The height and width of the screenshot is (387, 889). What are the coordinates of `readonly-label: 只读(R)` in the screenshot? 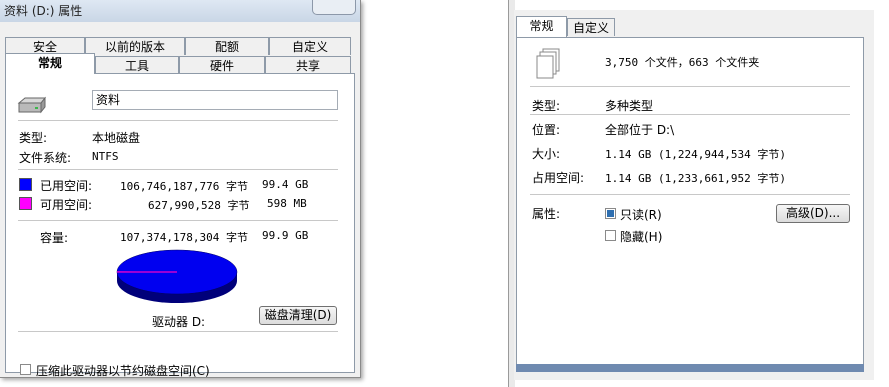 It's located at (641, 215).